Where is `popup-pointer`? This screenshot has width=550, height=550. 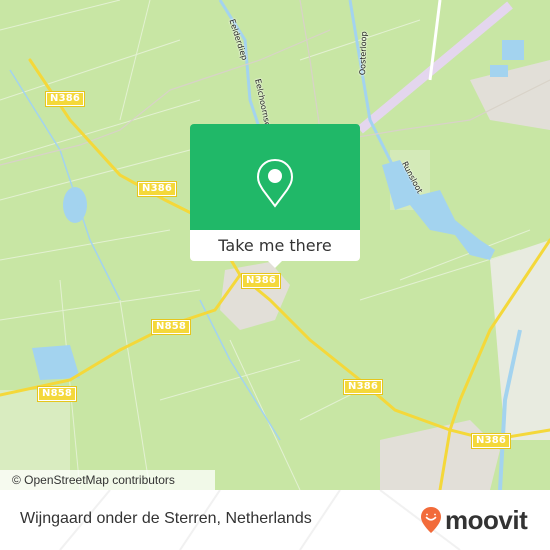 popup-pointer is located at coordinates (275, 264).